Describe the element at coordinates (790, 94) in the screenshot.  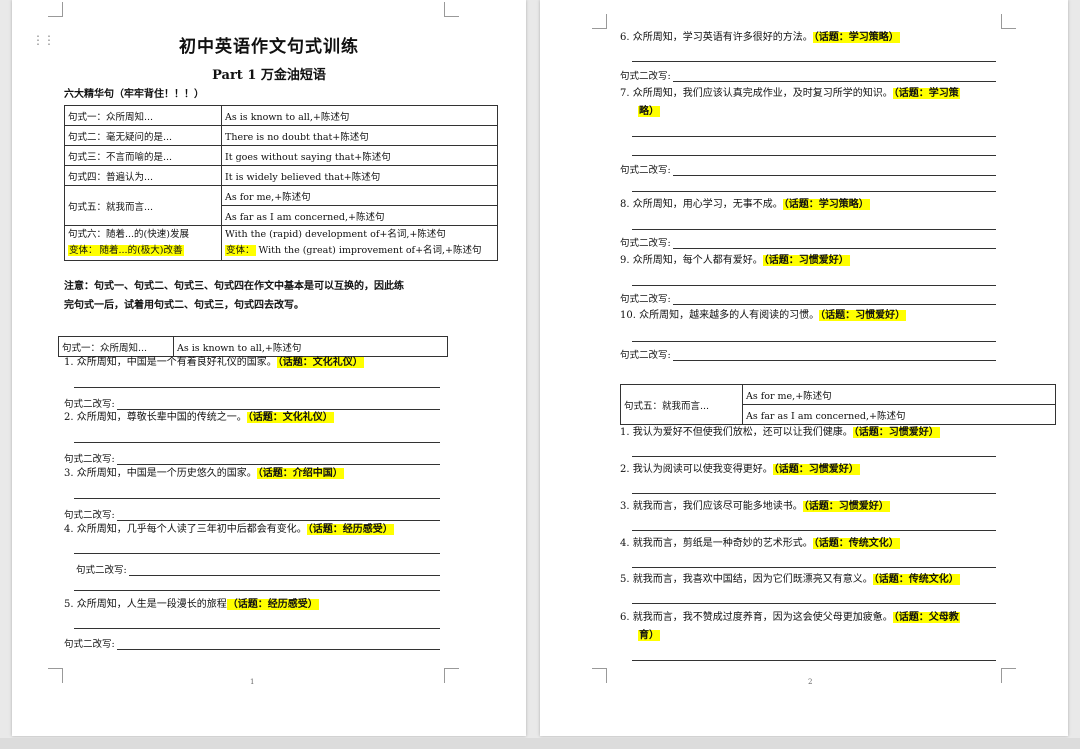
I see `exercise-item: 7. 众所周知，我们应该认真完成作业，及时复习所学的知识。（话题：学习策` at that location.